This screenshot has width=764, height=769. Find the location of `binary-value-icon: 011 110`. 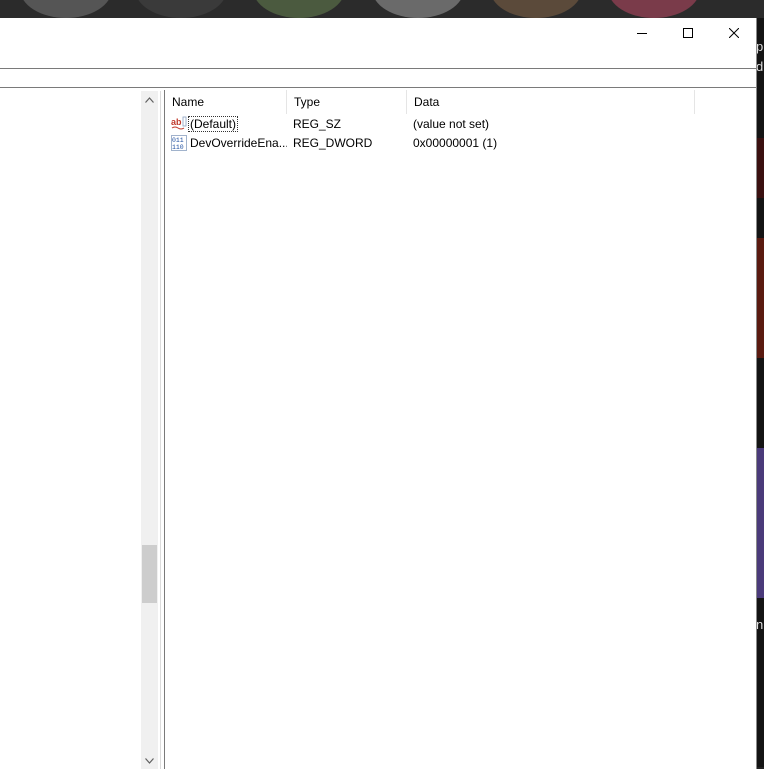

binary-value-icon: 011 110 is located at coordinates (179, 142).